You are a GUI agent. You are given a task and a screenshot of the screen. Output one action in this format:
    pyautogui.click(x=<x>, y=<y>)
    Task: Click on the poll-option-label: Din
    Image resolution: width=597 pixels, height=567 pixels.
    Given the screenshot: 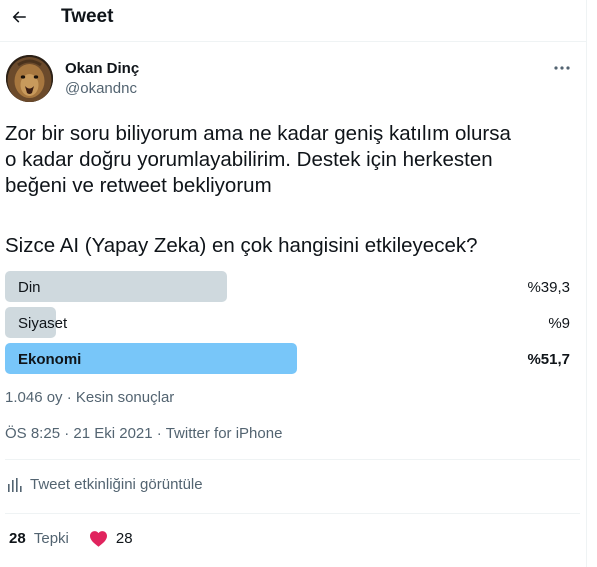 What is the action you would take?
    pyautogui.click(x=29, y=287)
    